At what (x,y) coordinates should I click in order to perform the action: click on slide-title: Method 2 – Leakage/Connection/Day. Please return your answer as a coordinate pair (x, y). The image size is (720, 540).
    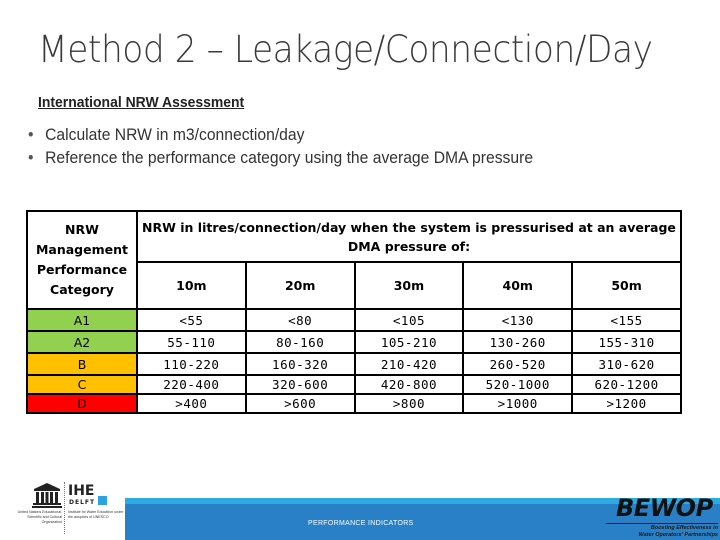
    Looking at the image, I should click on (345, 49).